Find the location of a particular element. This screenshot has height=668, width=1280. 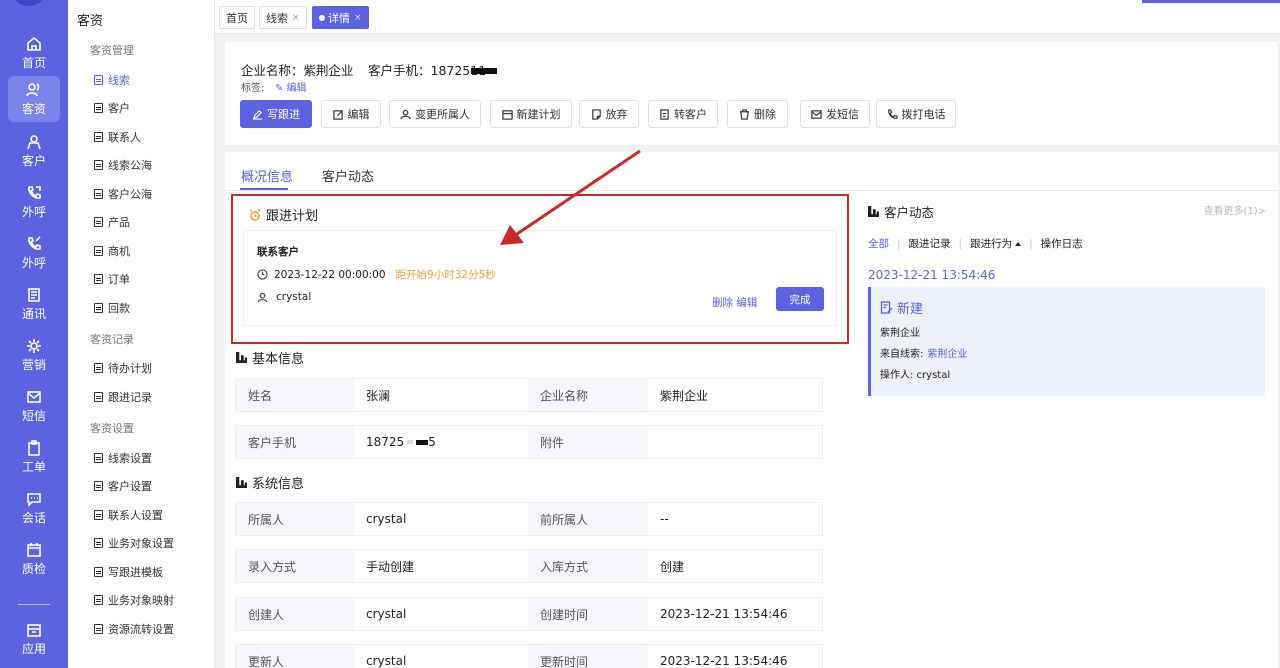

rail-item-contacts: 通讯 is located at coordinates (34, 304).